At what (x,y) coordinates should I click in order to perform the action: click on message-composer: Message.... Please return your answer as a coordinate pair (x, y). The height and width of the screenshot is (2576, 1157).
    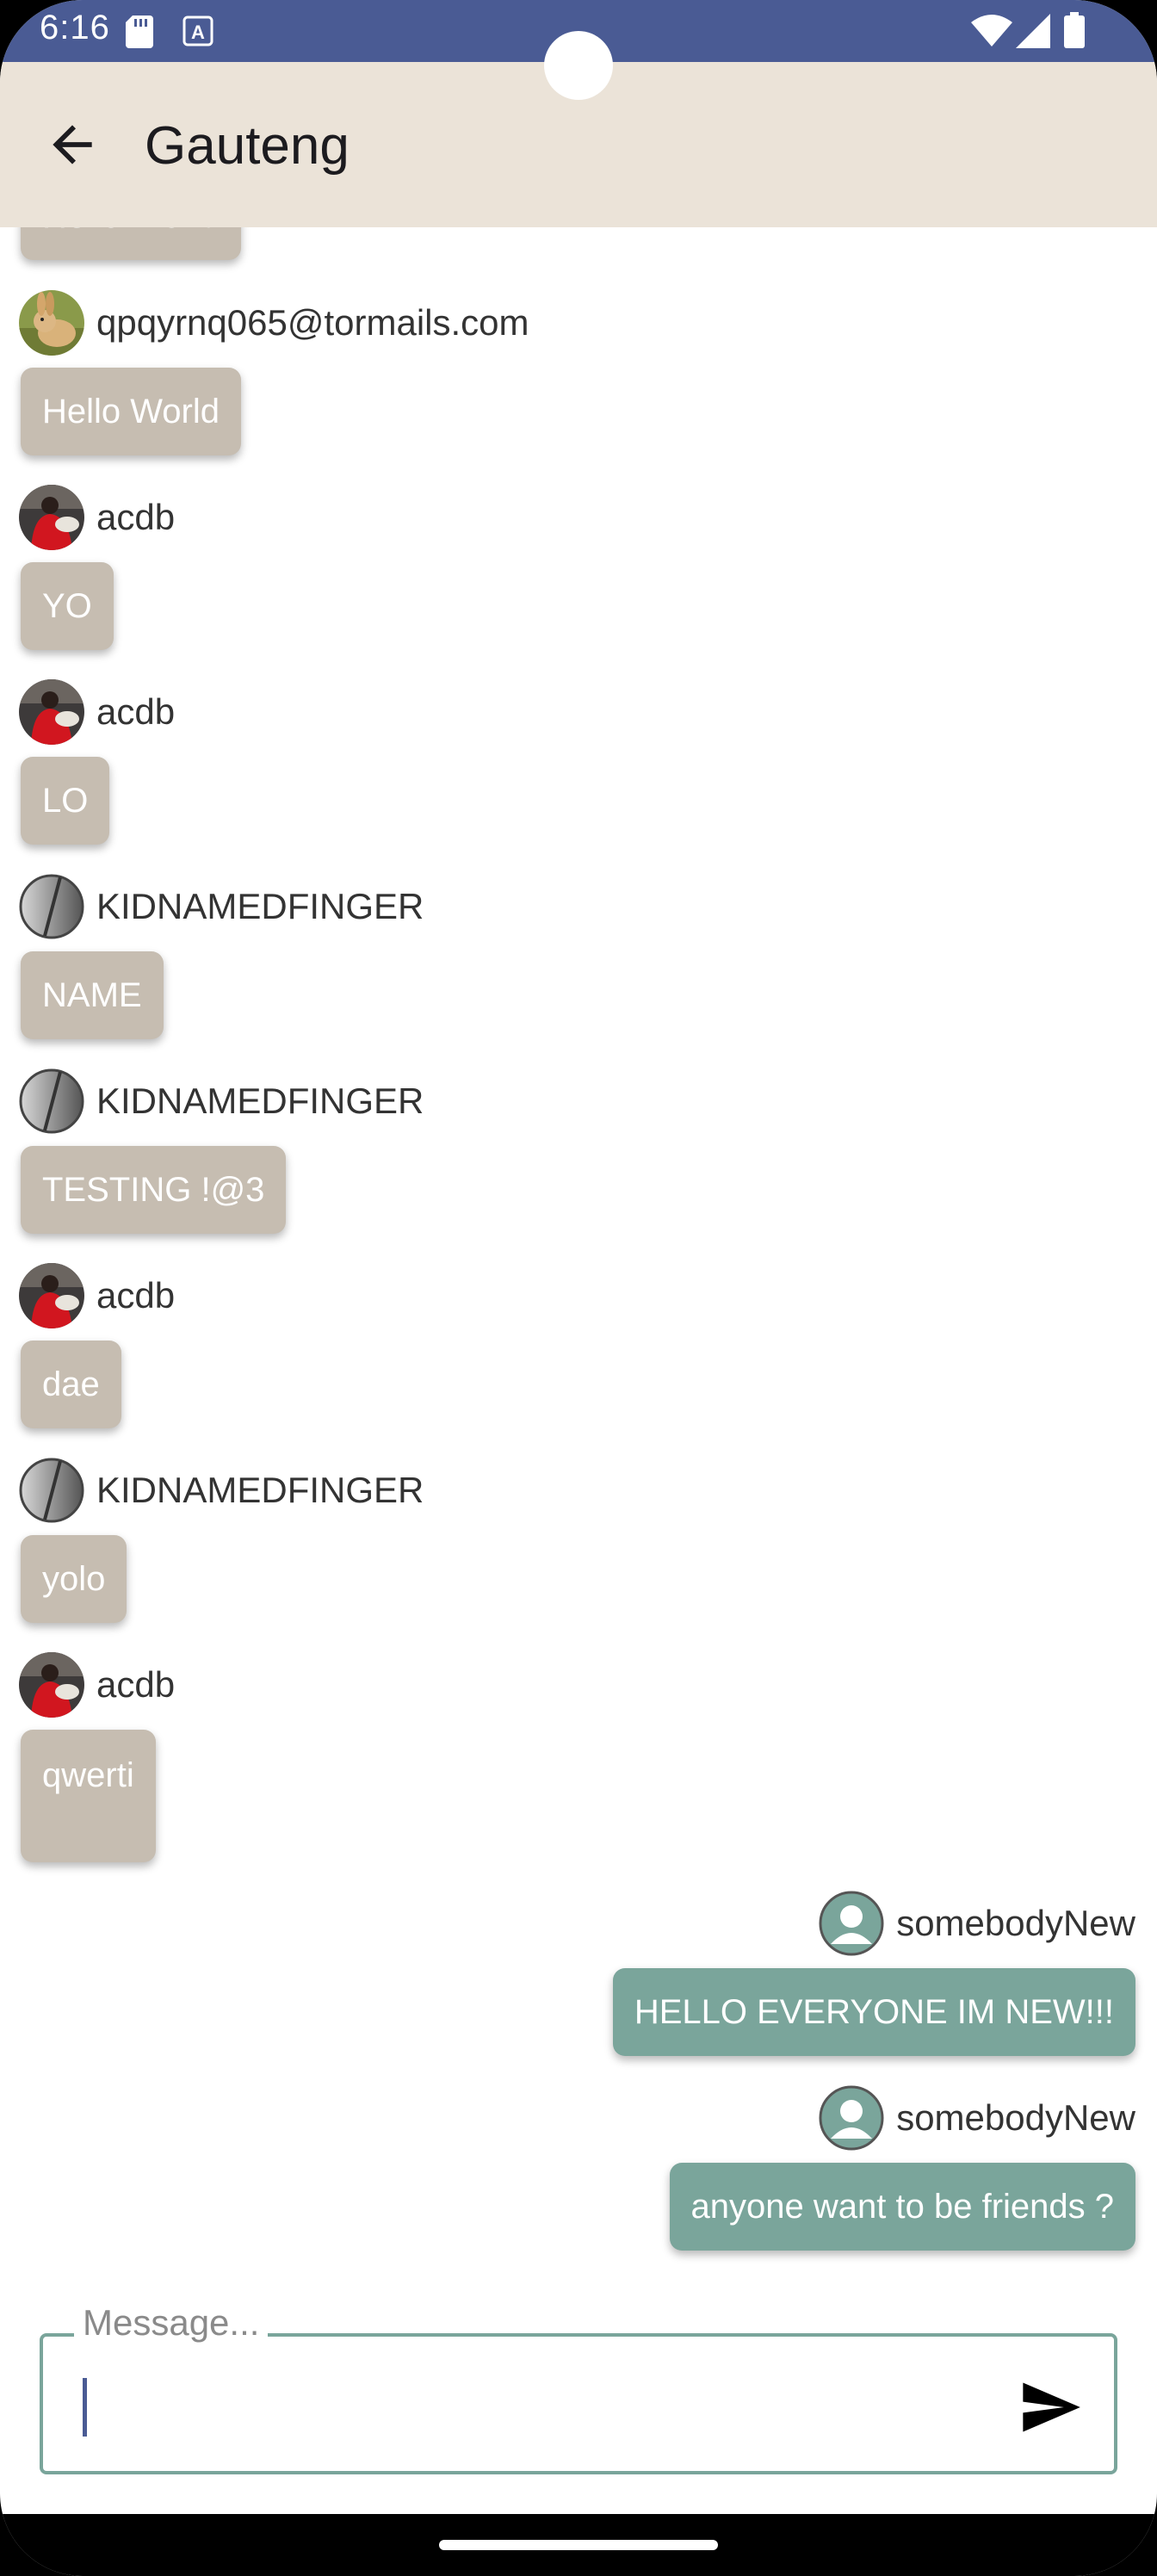
    Looking at the image, I should click on (579, 2388).